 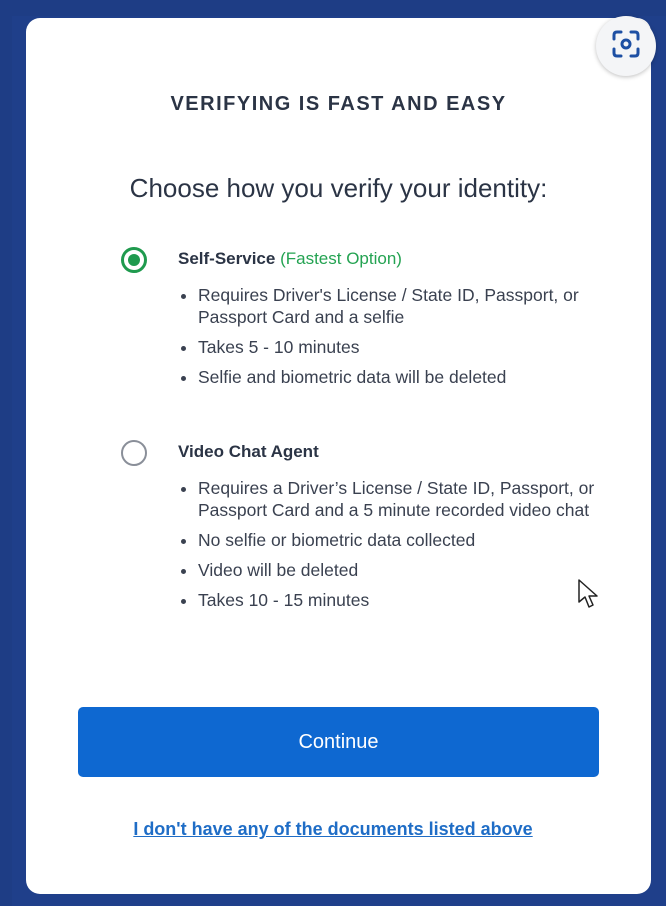 I want to click on self-service-label: Self-Service, so click(x=227, y=258).